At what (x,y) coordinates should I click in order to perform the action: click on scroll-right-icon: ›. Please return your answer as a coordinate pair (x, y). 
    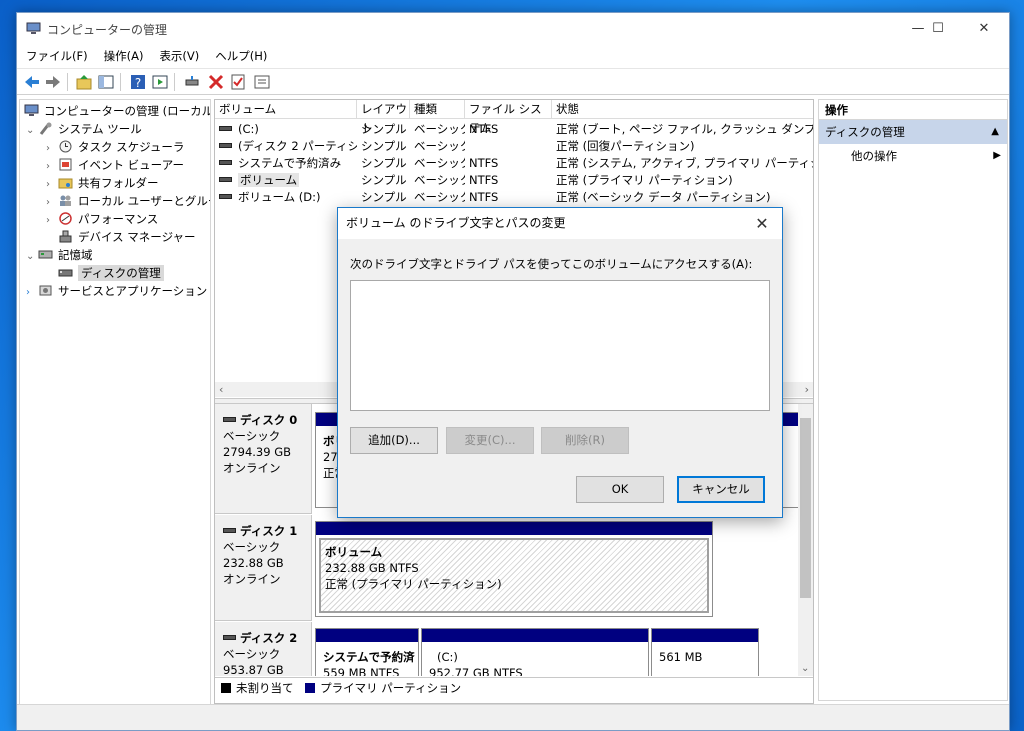
    Looking at the image, I should click on (807, 389).